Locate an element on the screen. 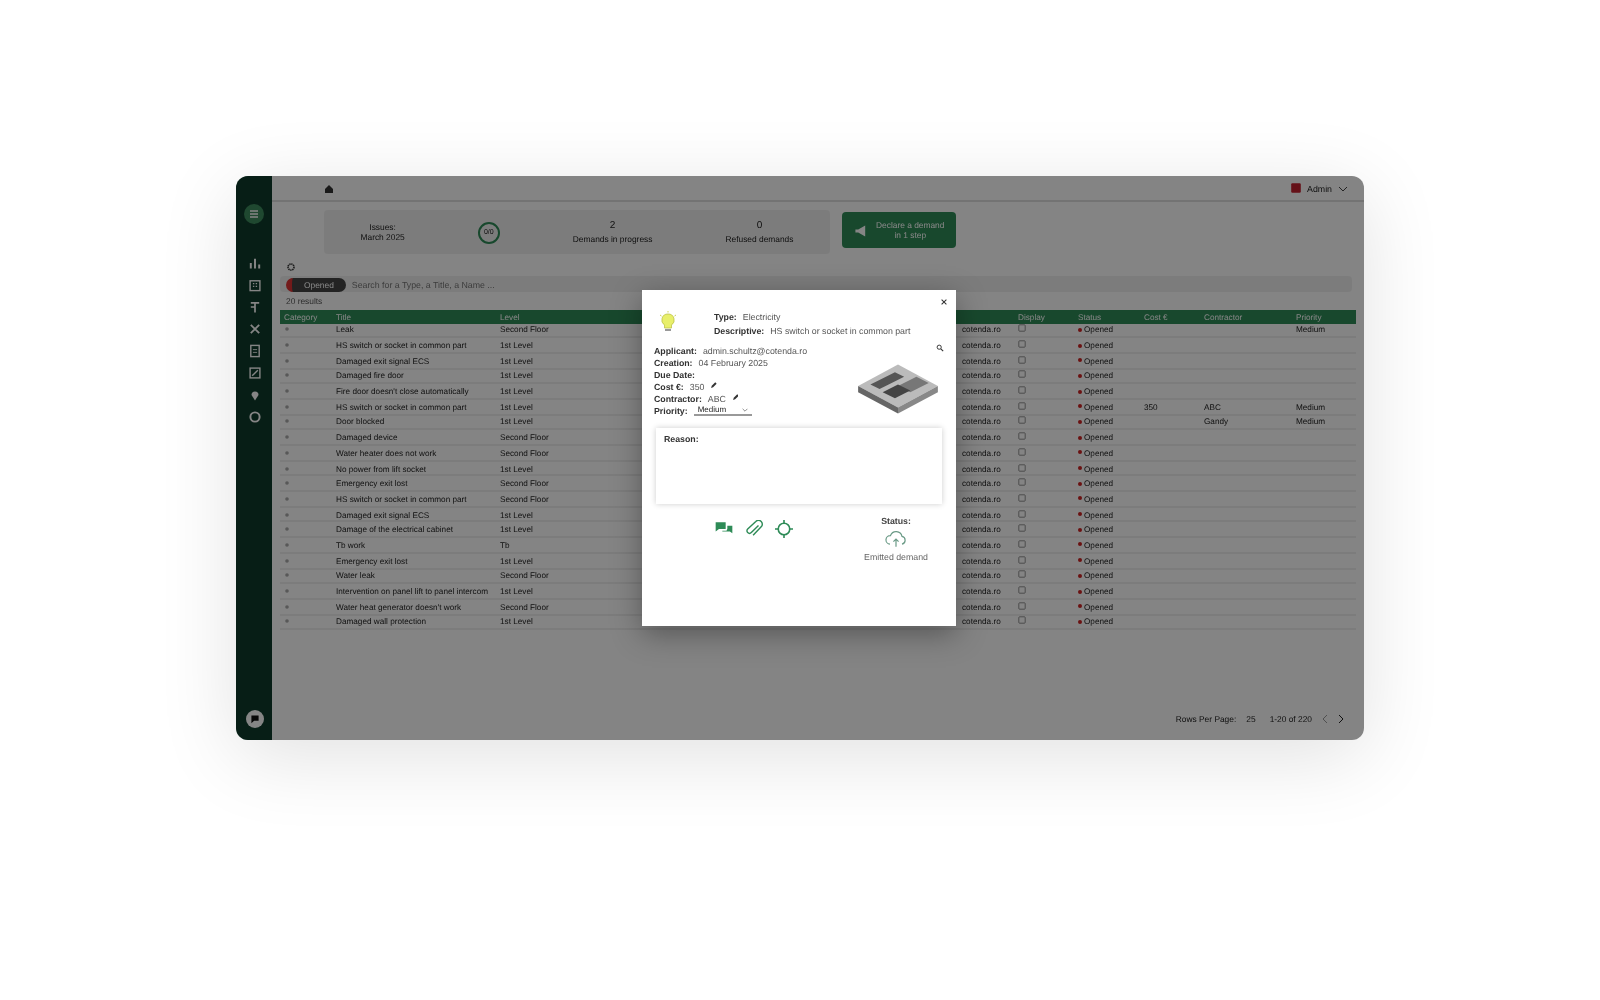  previous-page-icon is located at coordinates (1325, 719).